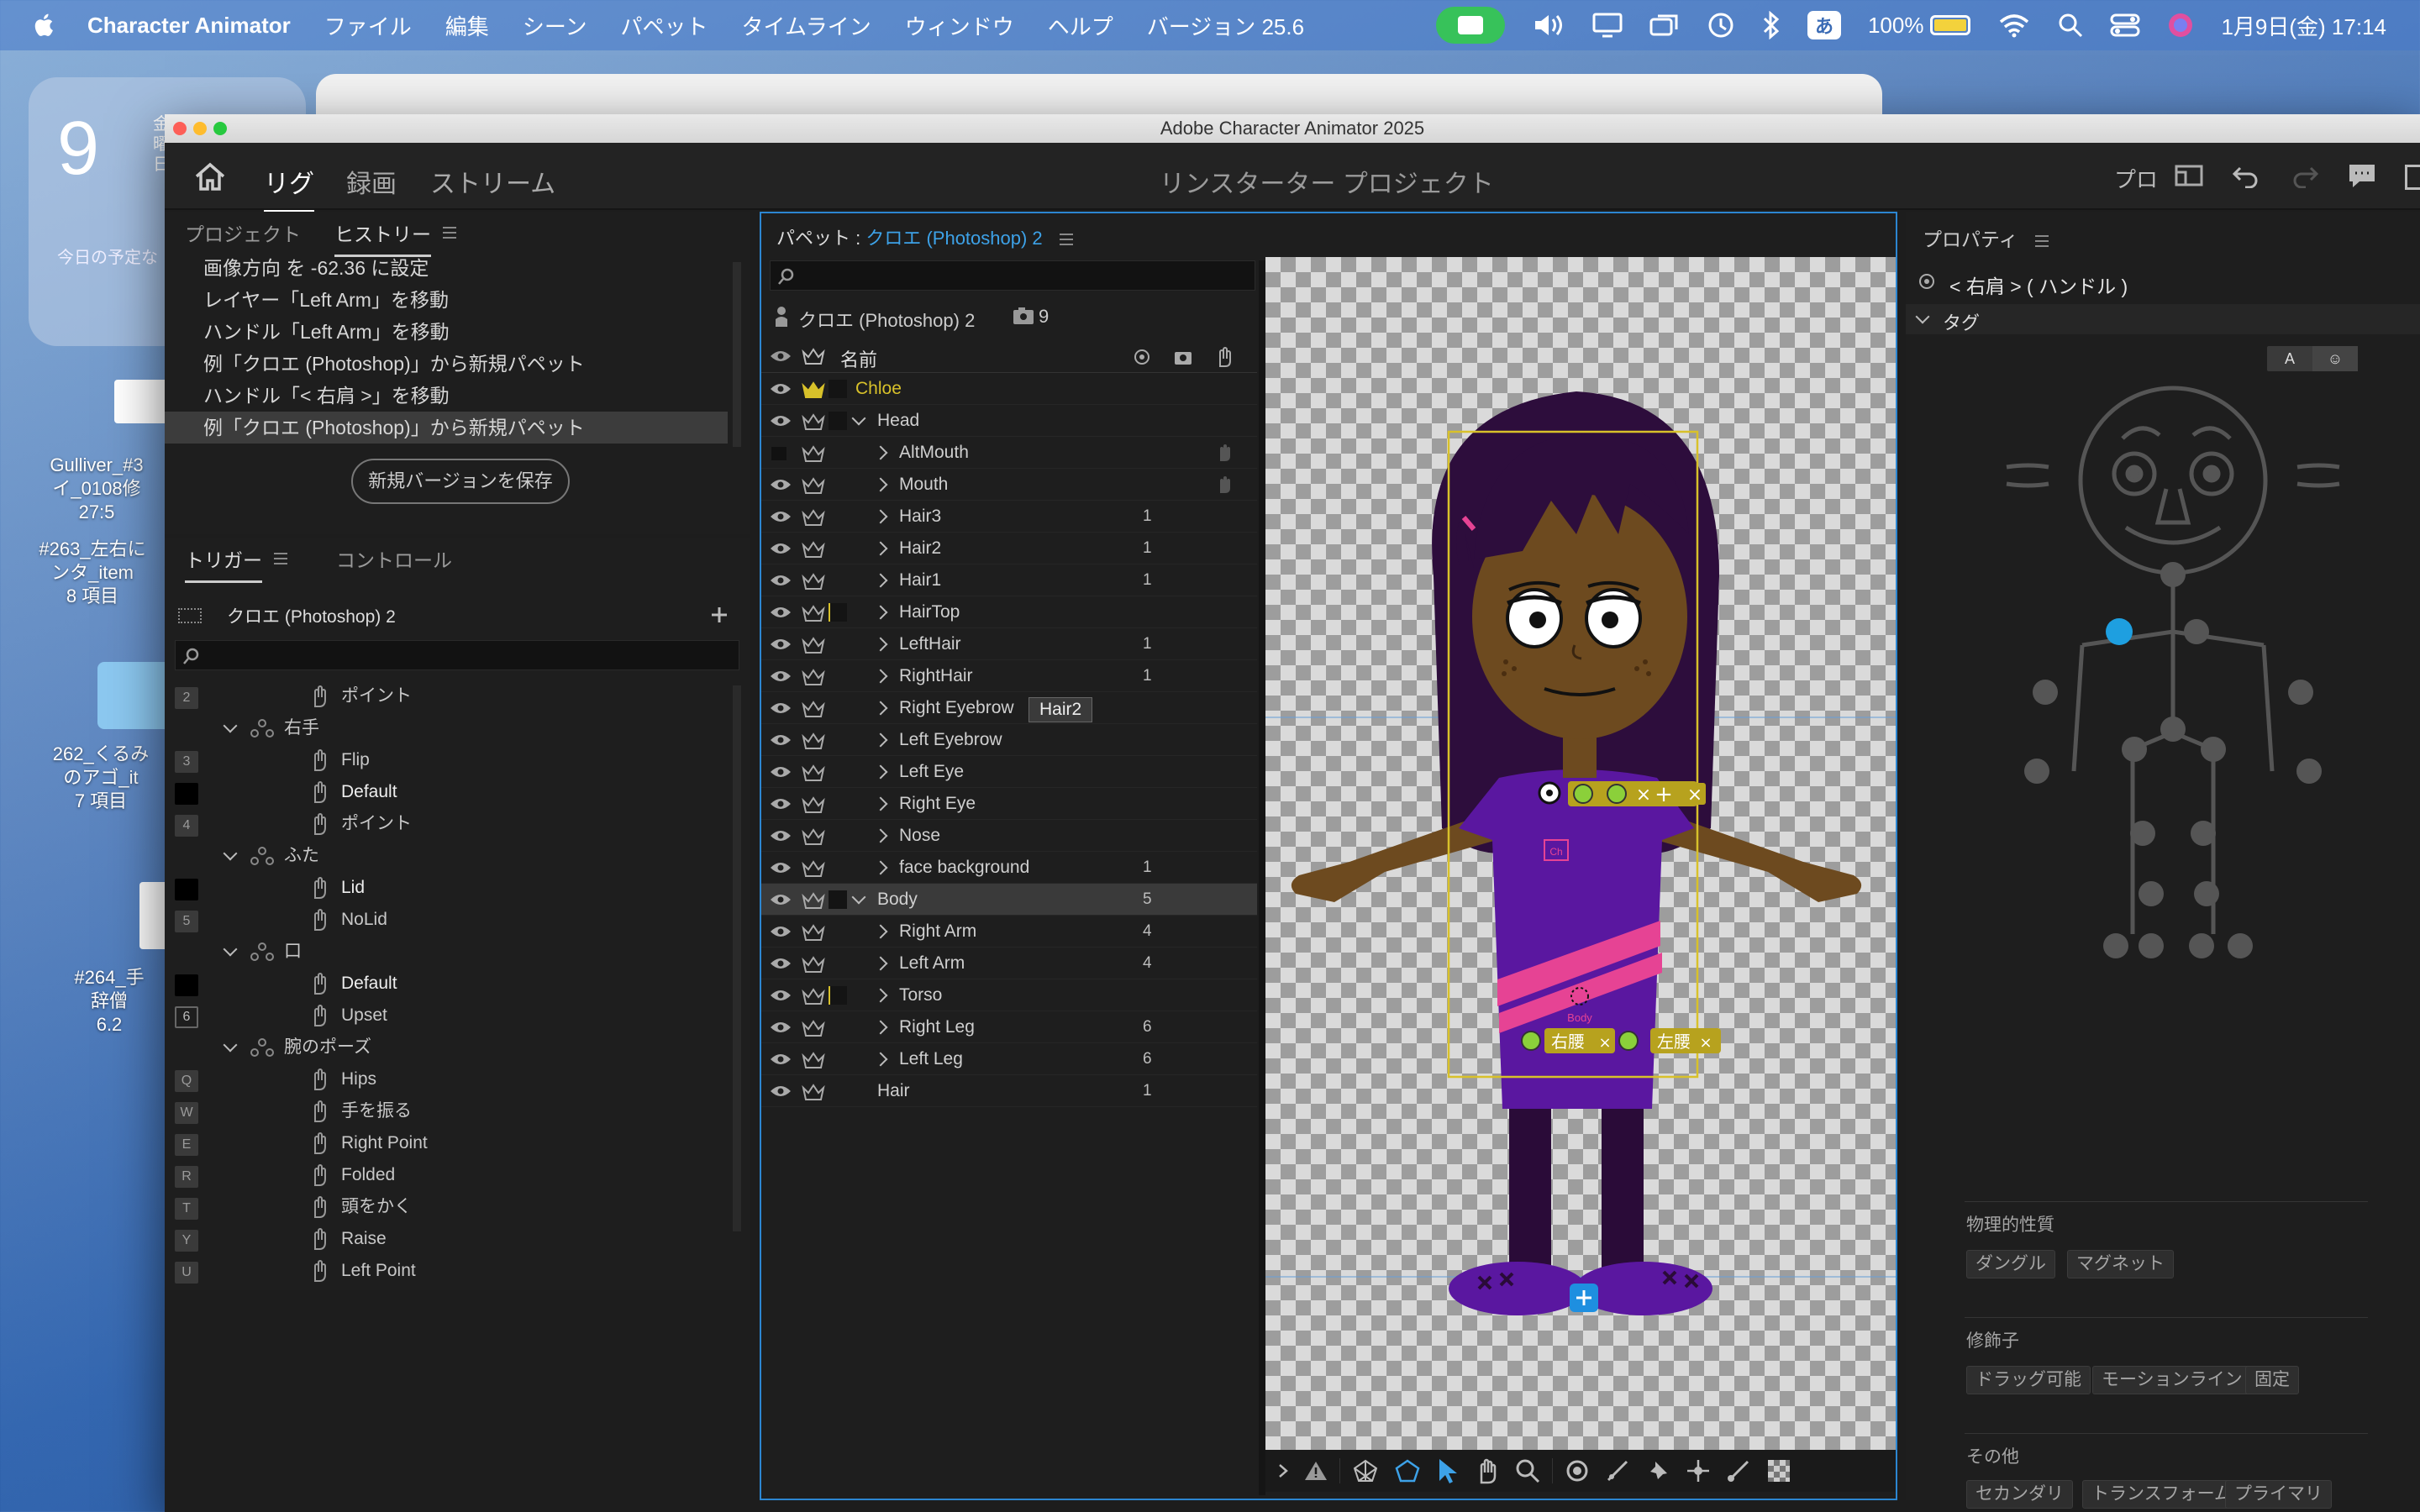  Describe the element at coordinates (1548, 25) in the screenshot. I see `volume-icon` at that location.